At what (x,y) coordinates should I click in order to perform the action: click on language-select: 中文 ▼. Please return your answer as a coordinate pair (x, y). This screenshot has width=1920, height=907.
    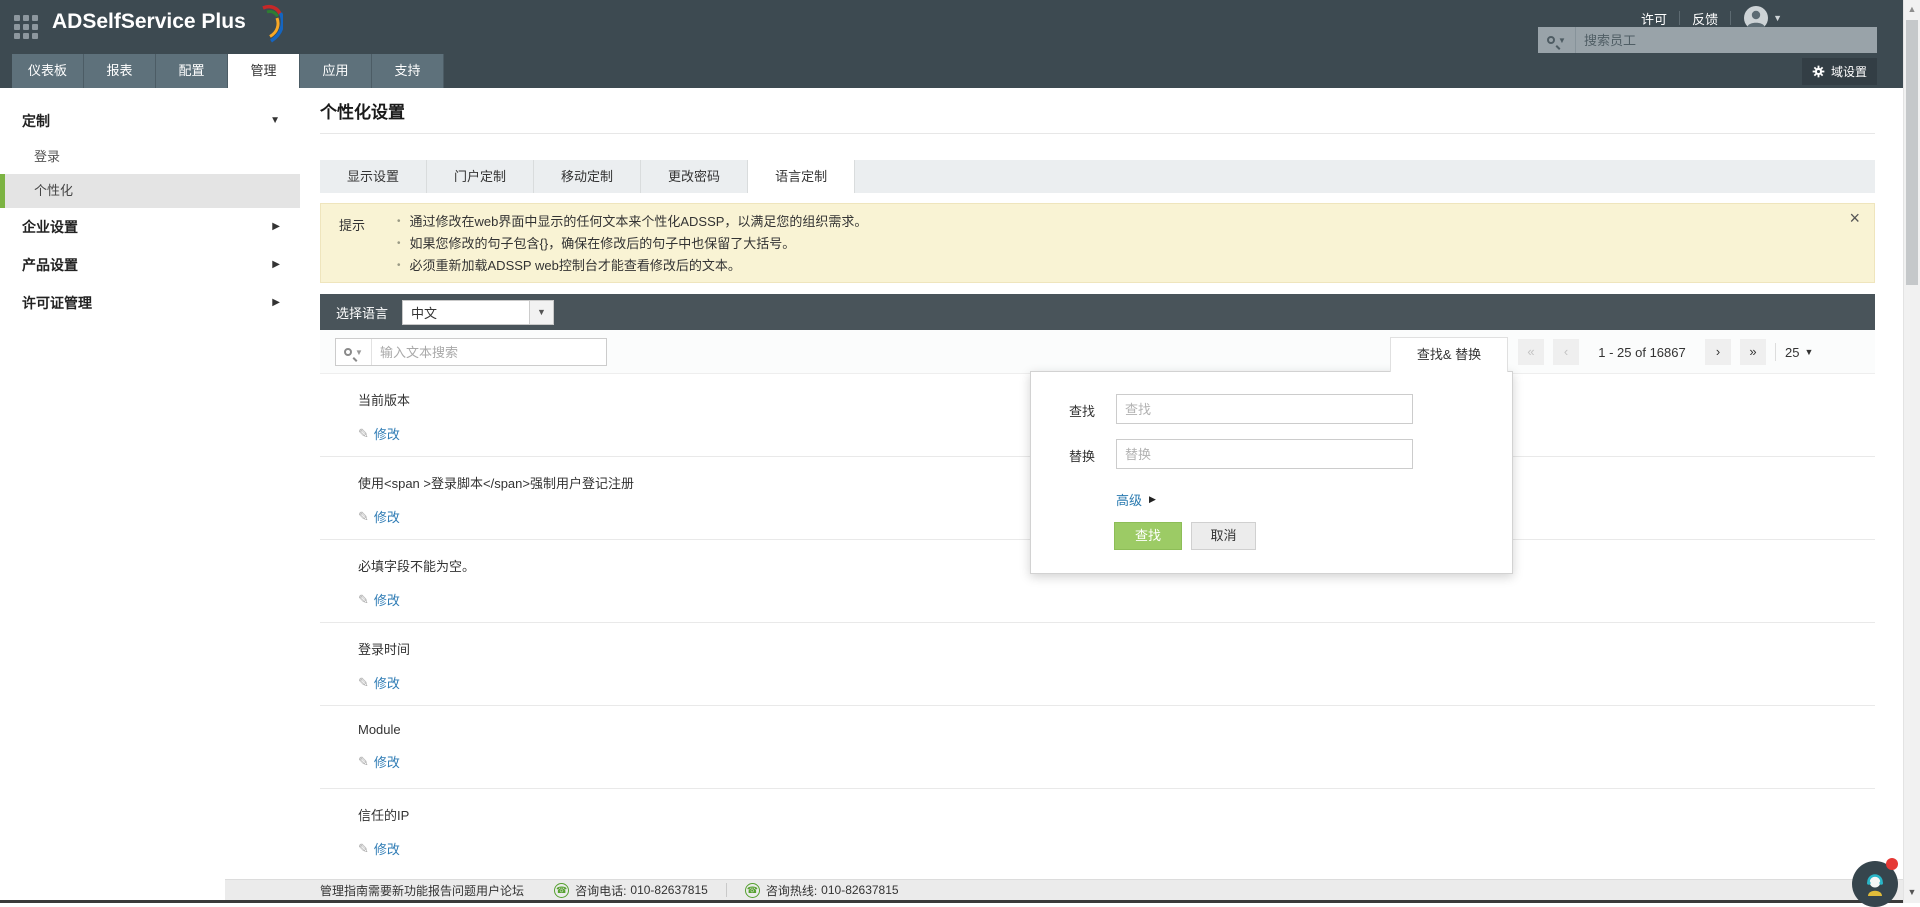
    Looking at the image, I should click on (478, 312).